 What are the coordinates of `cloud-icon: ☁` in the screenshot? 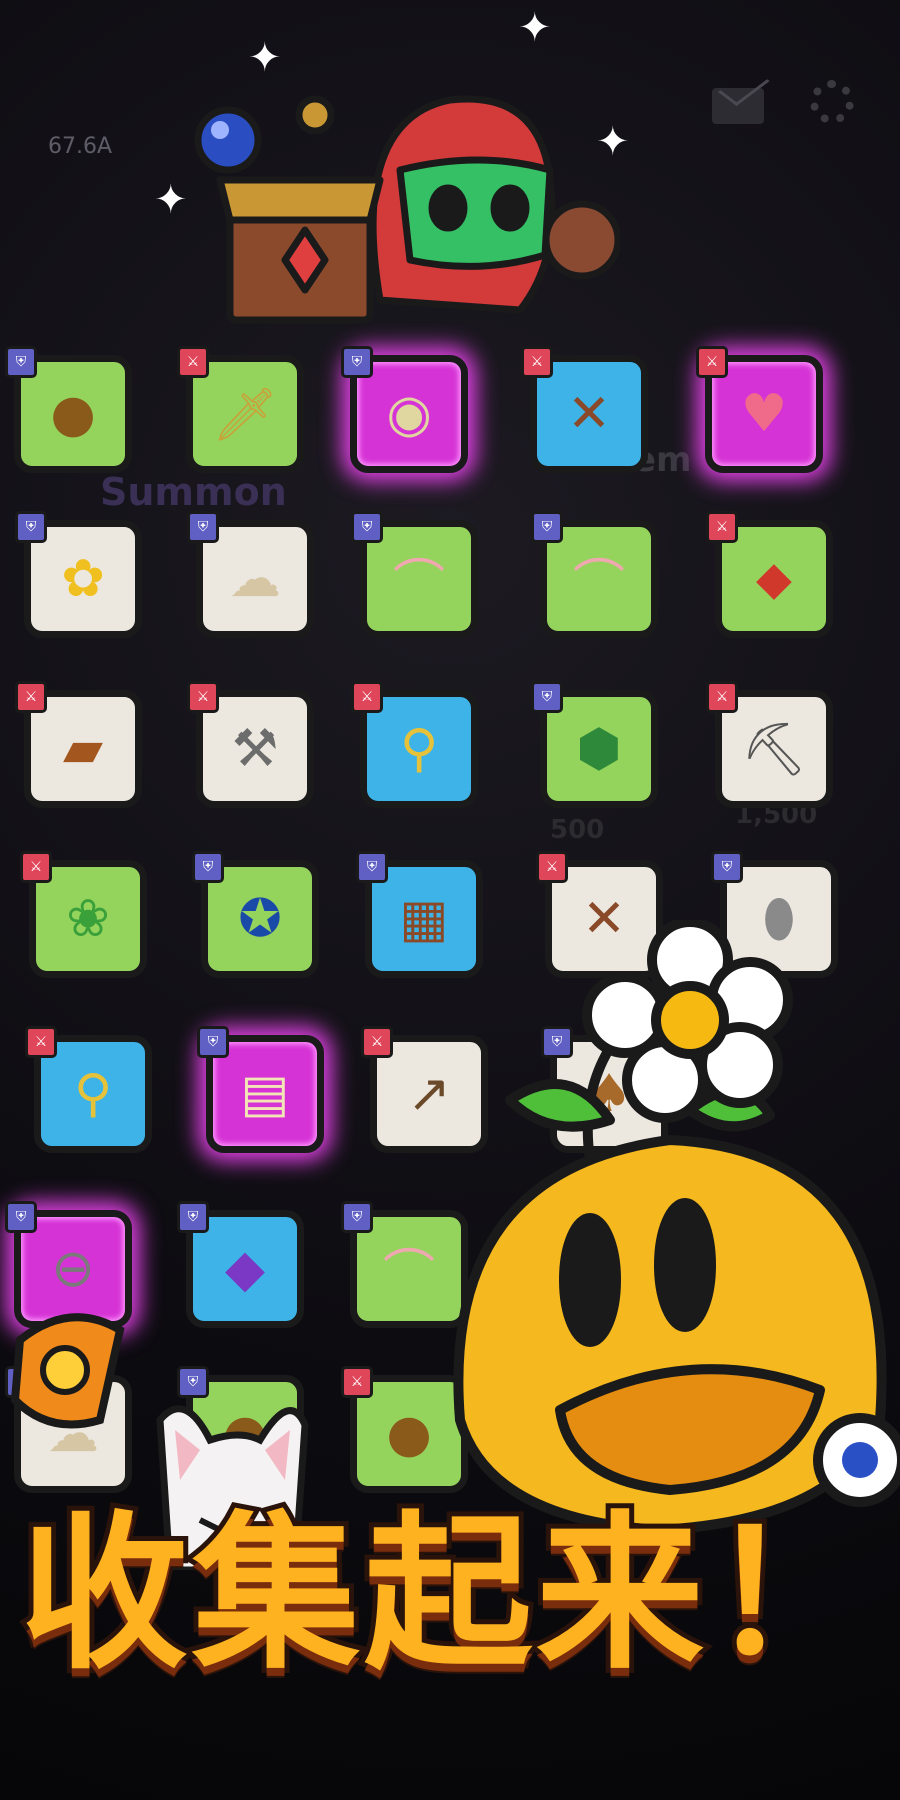 It's located at (255, 579).